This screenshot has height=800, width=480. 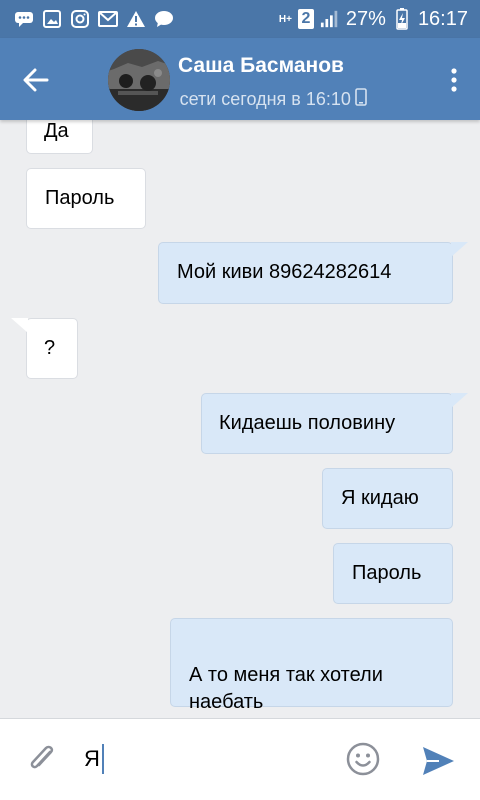 What do you see at coordinates (365, 18) in the screenshot?
I see `battery-percent: 27%` at bounding box center [365, 18].